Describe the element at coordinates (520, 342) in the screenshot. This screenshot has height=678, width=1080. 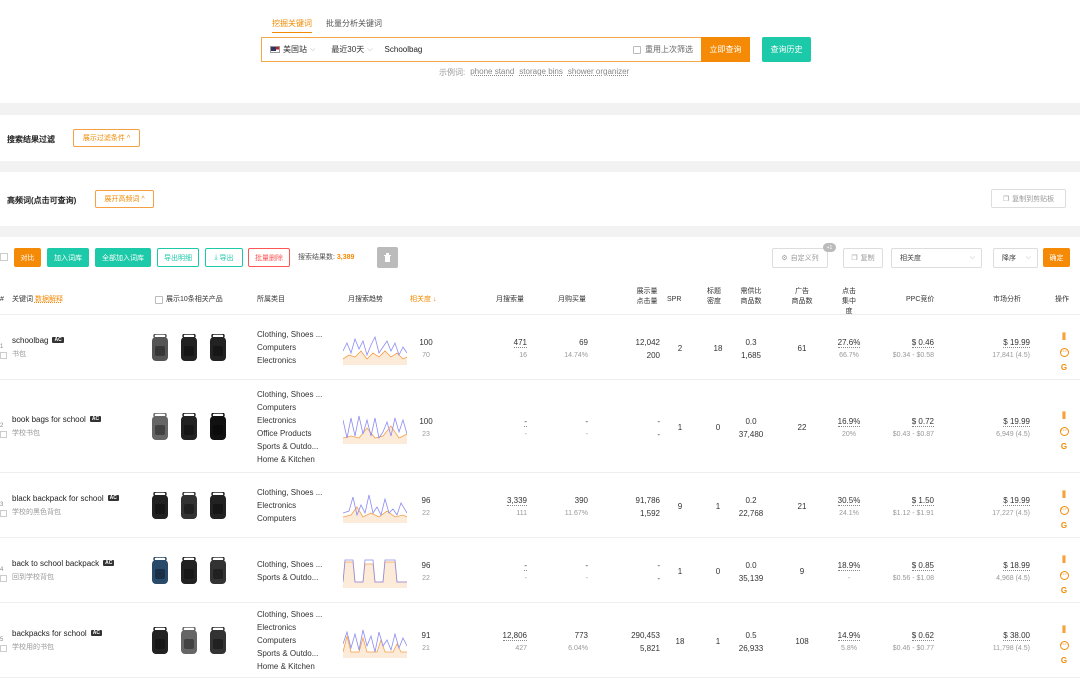
I see `monthly-search-value: 471` at that location.